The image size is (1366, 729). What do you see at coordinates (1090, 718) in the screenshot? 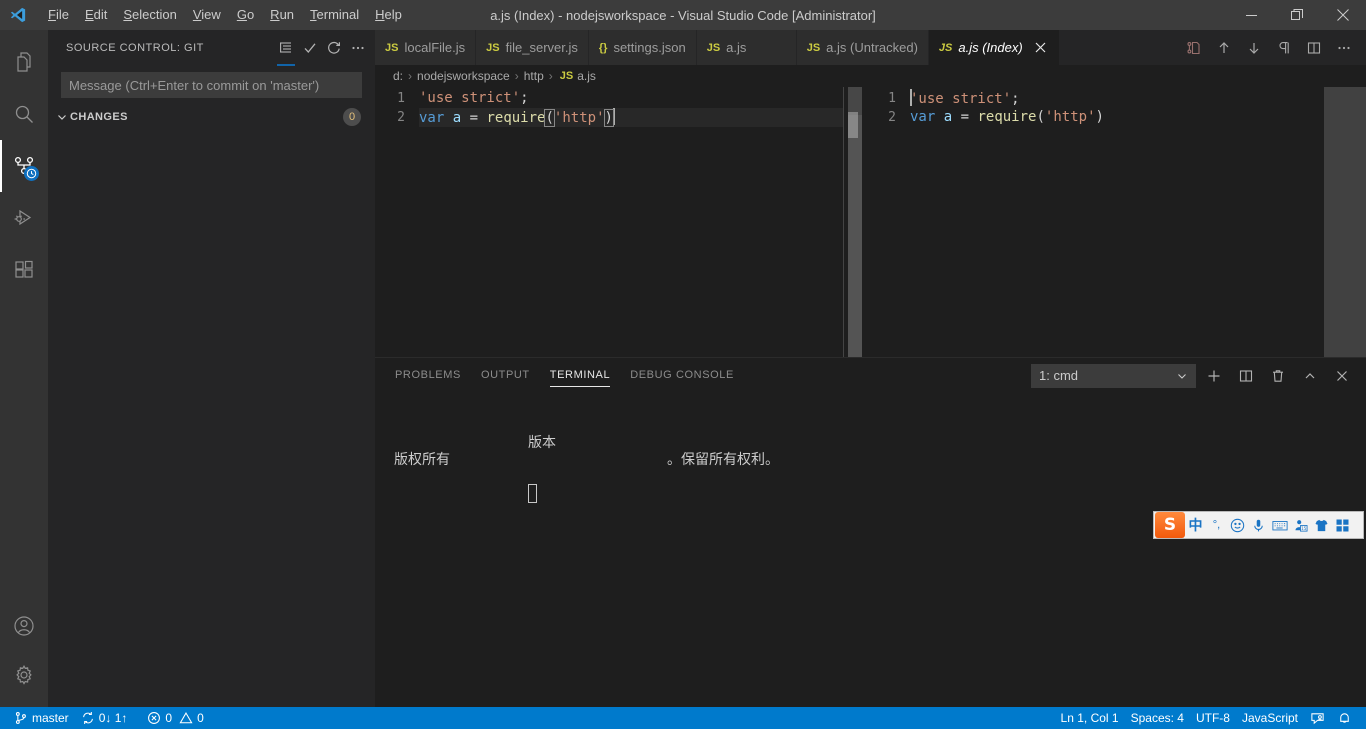
I see `status-cursor-position: Ln 1, Col 1` at bounding box center [1090, 718].